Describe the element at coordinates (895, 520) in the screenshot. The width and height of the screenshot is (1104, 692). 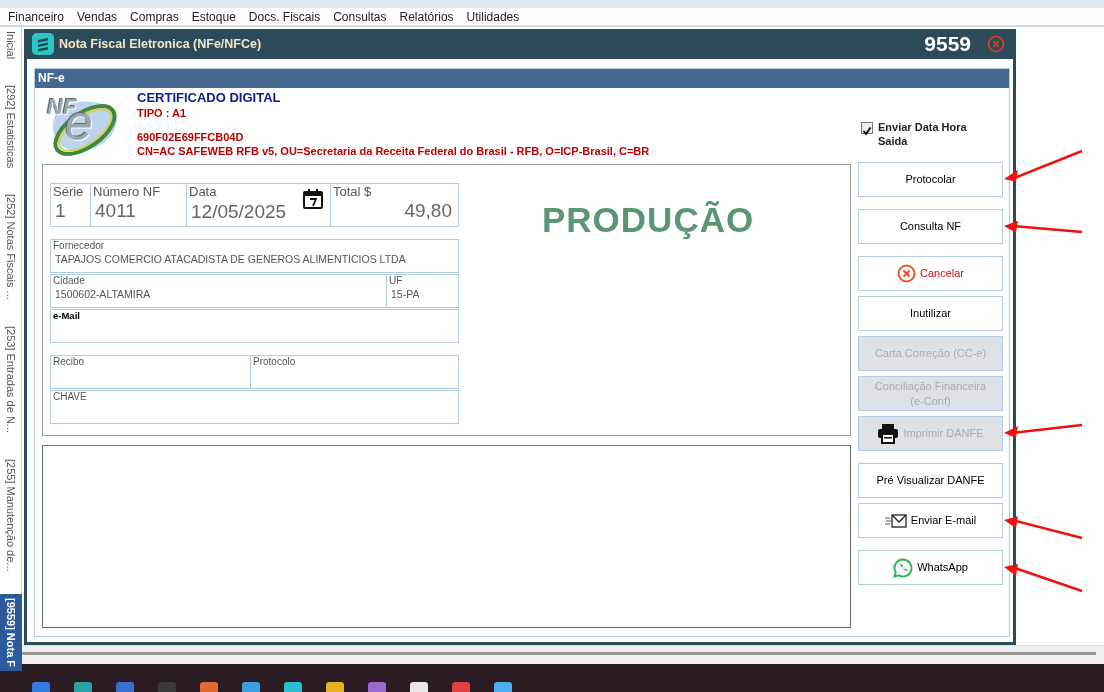
I see `envelope-icon` at that location.